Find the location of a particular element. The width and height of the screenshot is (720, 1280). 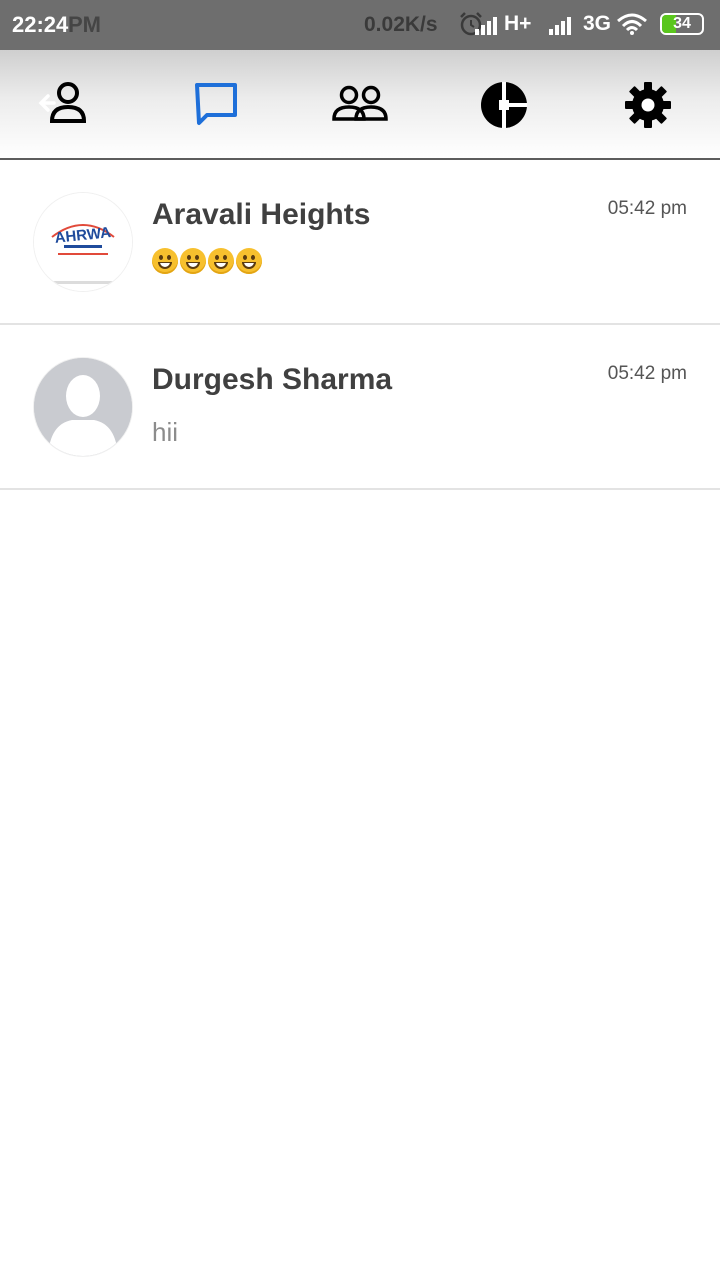

status-bar: PM 22:24 0.02K/s H+ 3G 34 is located at coordinates (360, 25).